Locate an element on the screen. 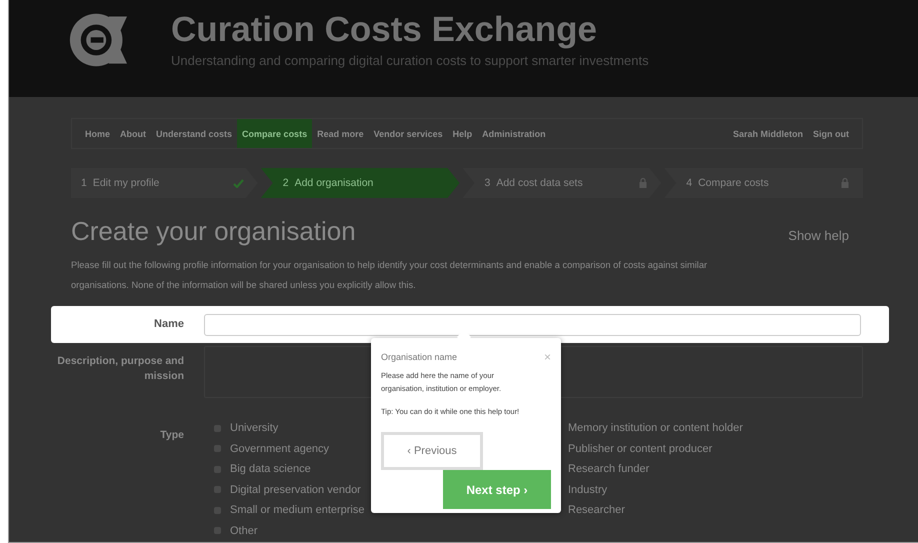  wizard-step: 2 Add organisation is located at coordinates (360, 183).